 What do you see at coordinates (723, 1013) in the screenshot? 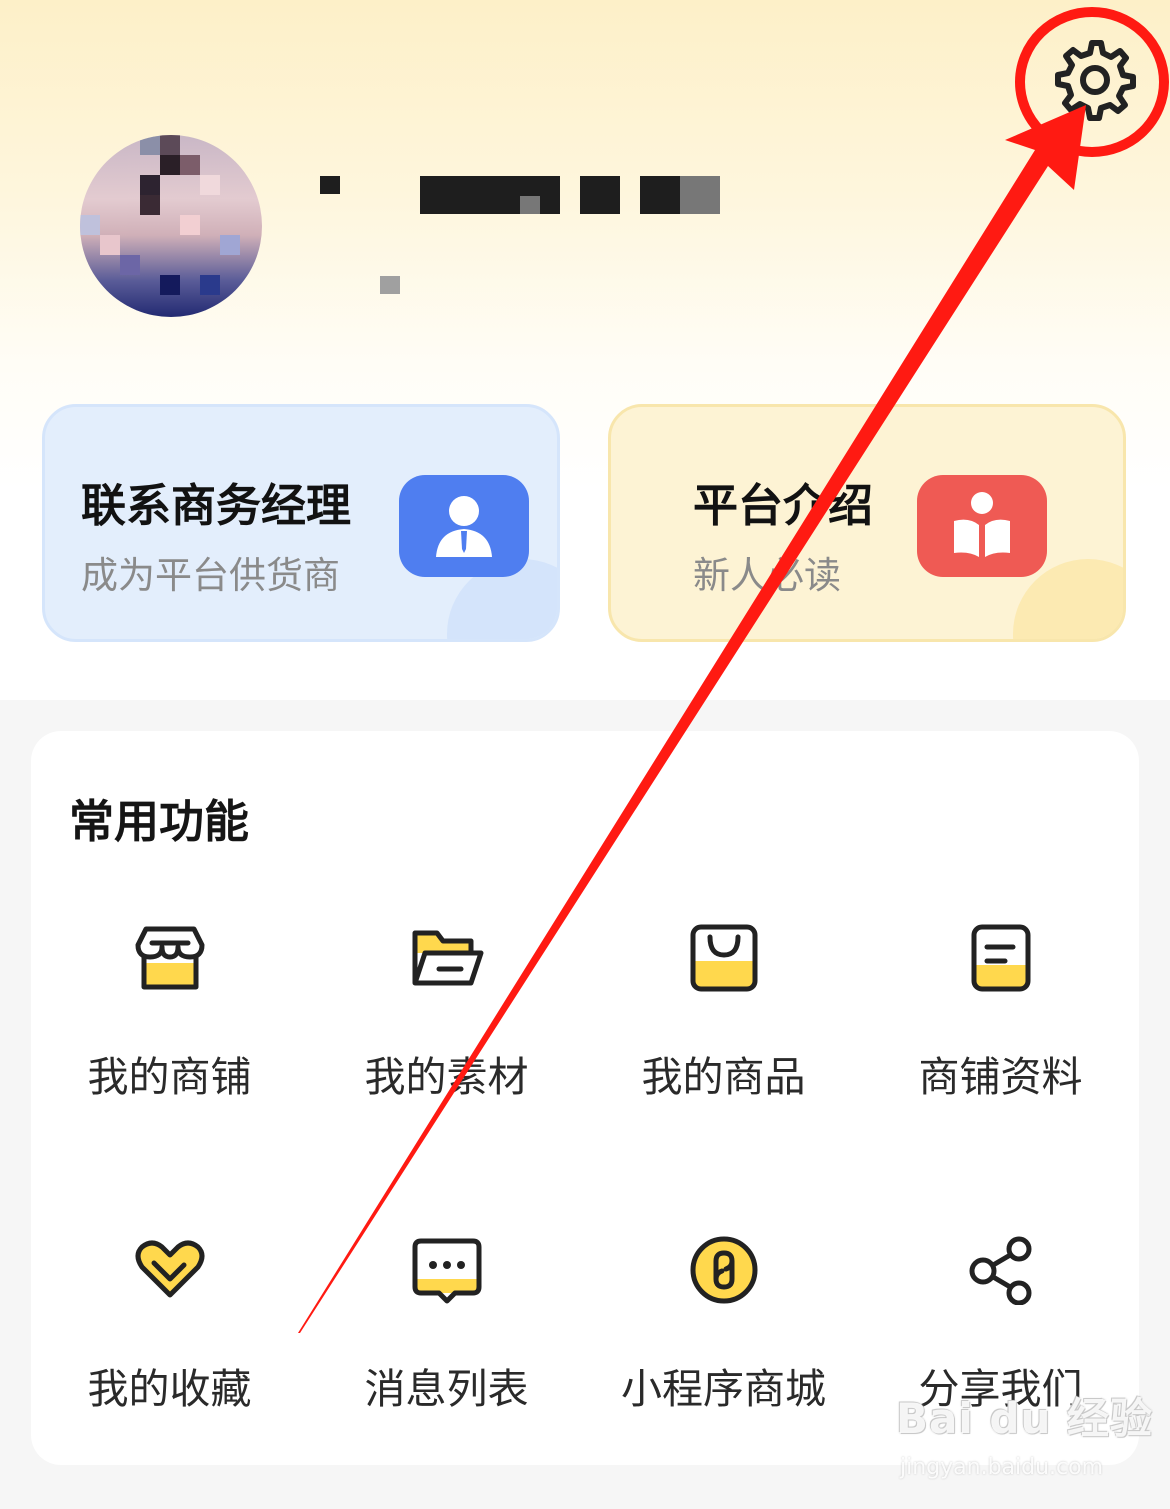
I see `function-my-products: 我的商品` at bounding box center [723, 1013].